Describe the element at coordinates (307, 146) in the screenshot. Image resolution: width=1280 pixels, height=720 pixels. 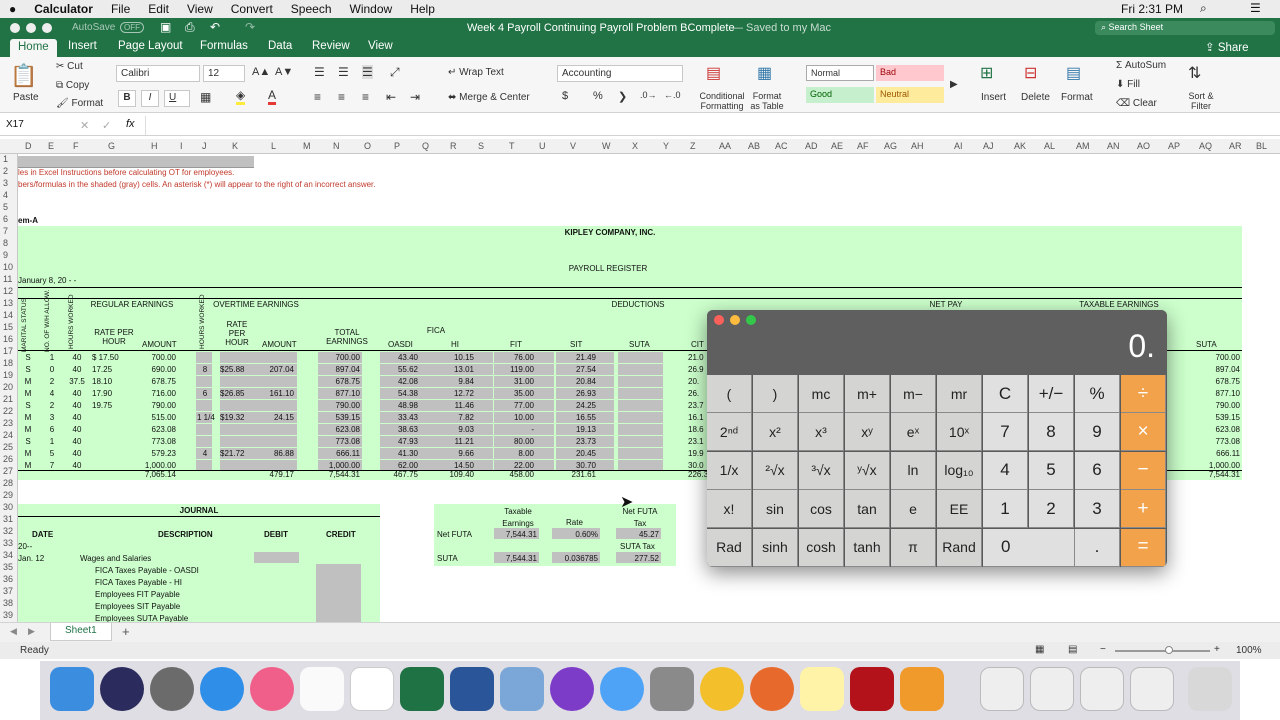
I see `column-header-m: M` at that location.